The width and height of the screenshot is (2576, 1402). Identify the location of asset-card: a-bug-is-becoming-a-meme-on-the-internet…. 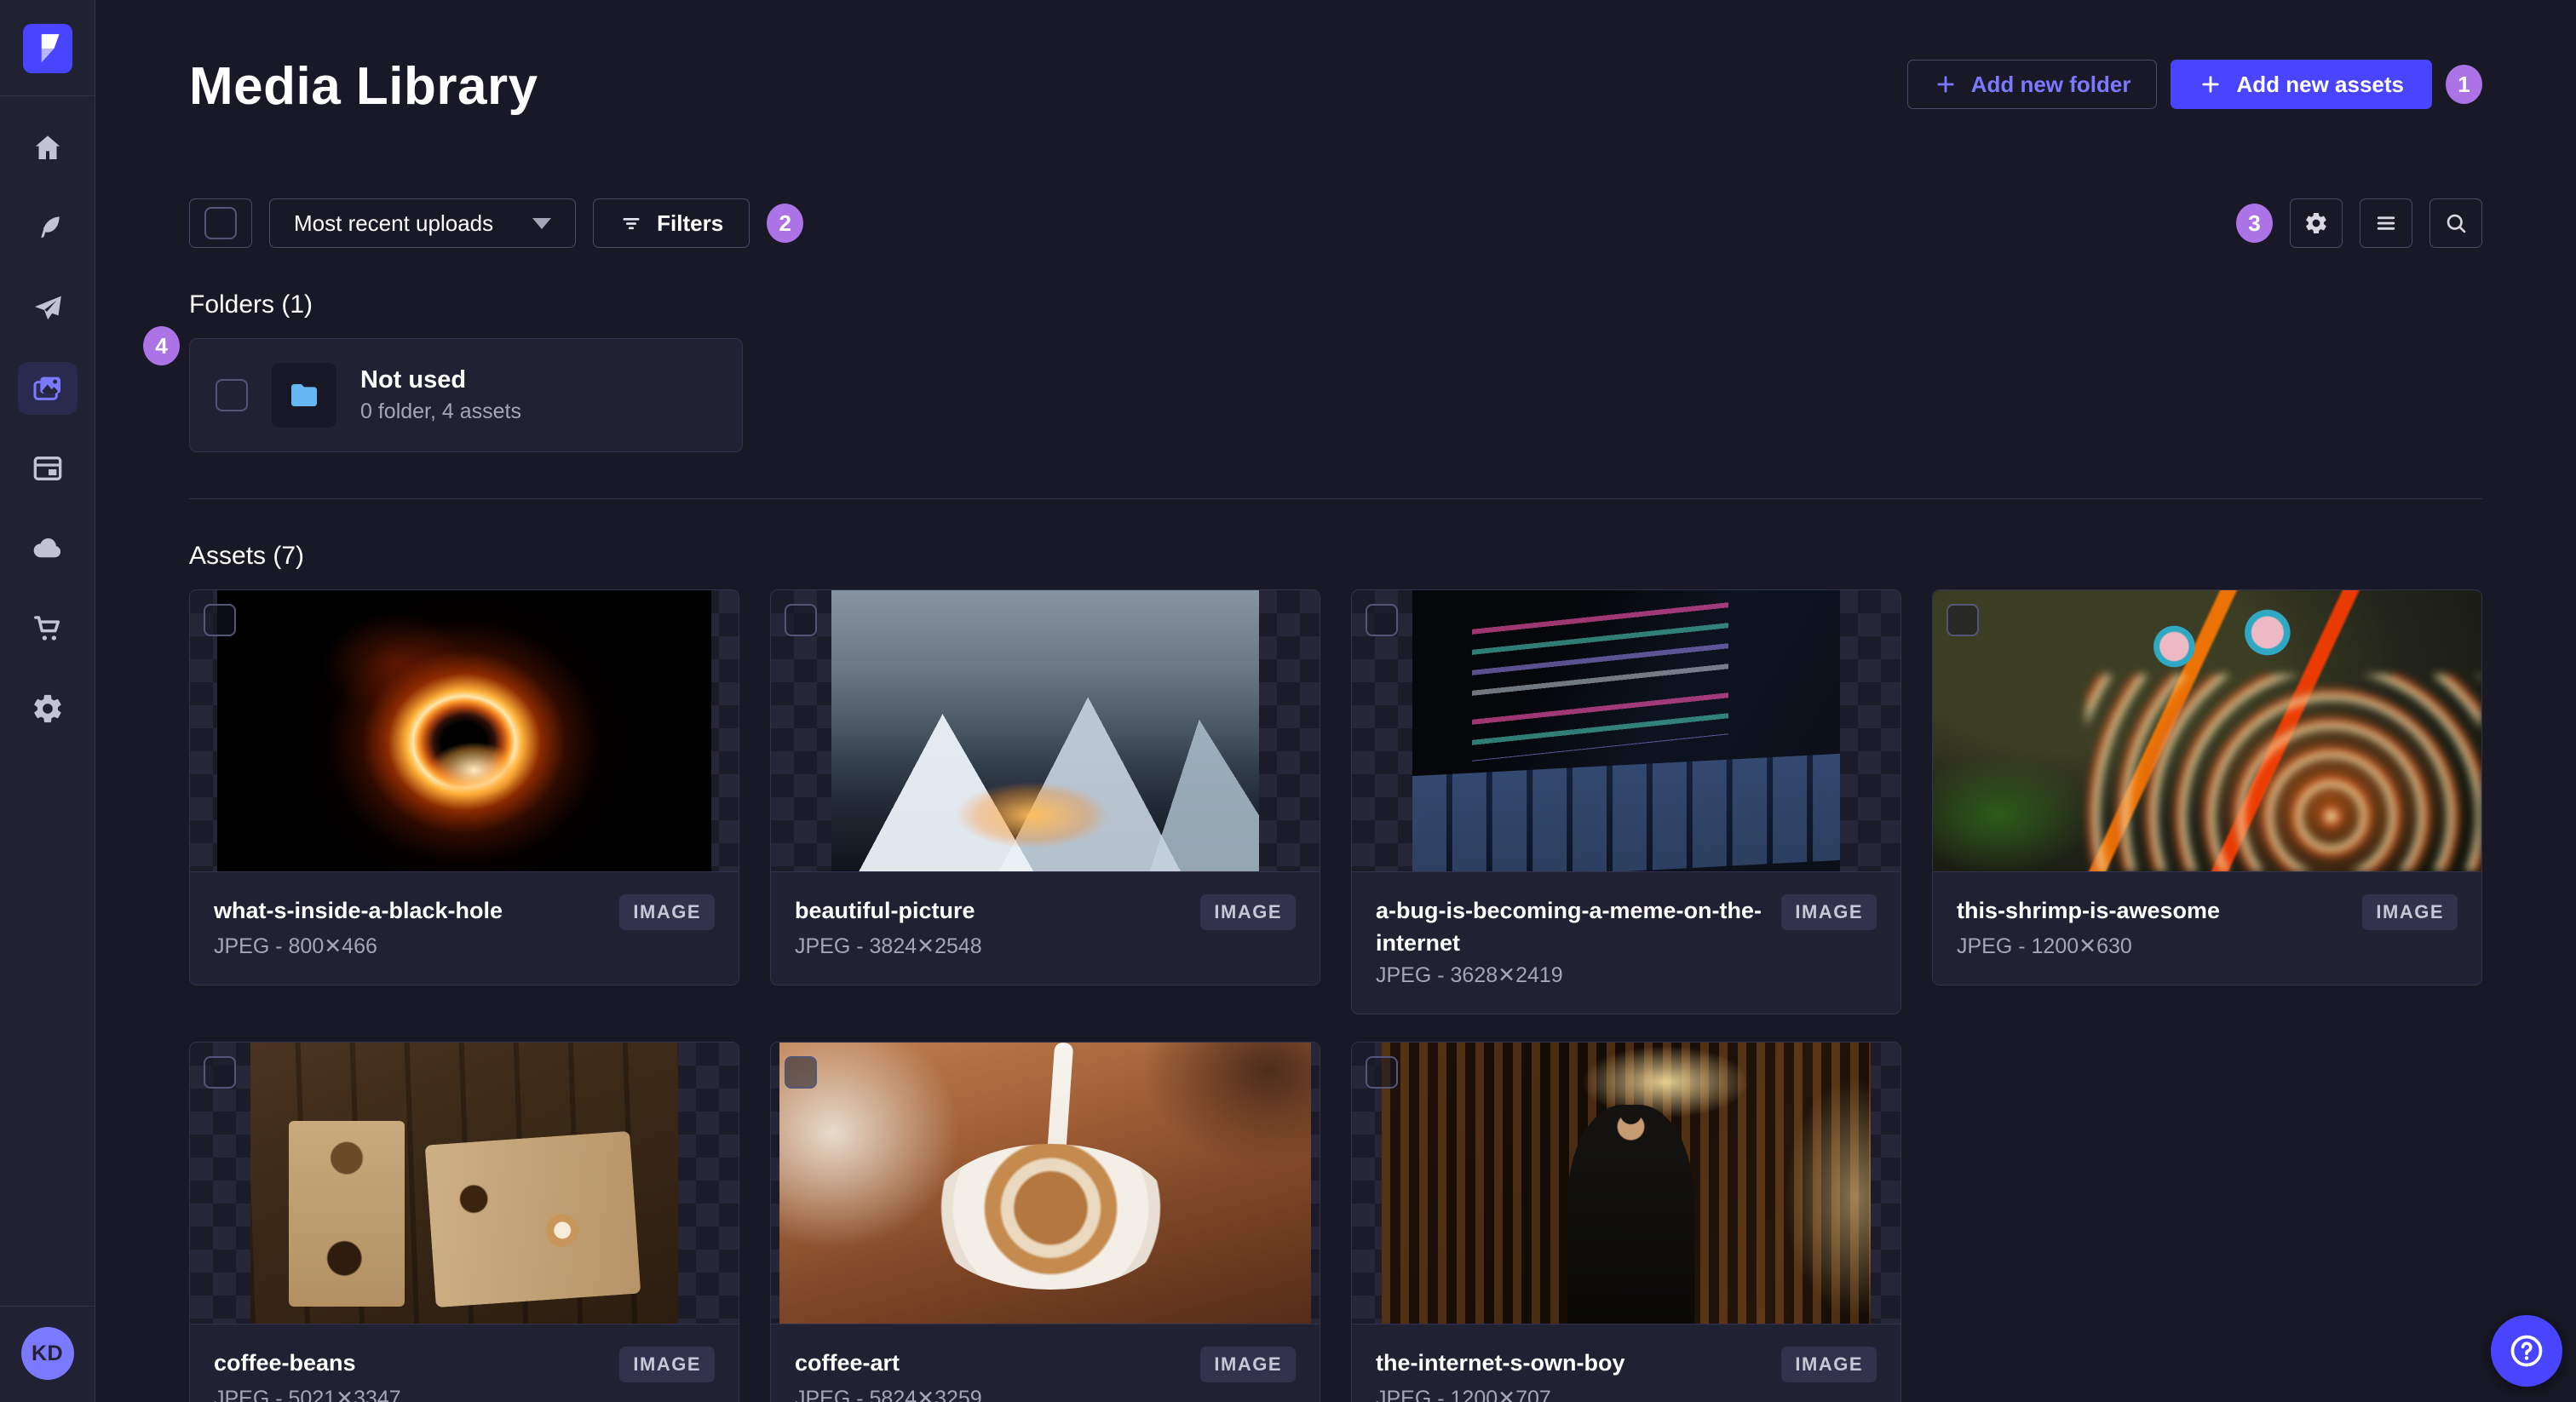
(1626, 801).